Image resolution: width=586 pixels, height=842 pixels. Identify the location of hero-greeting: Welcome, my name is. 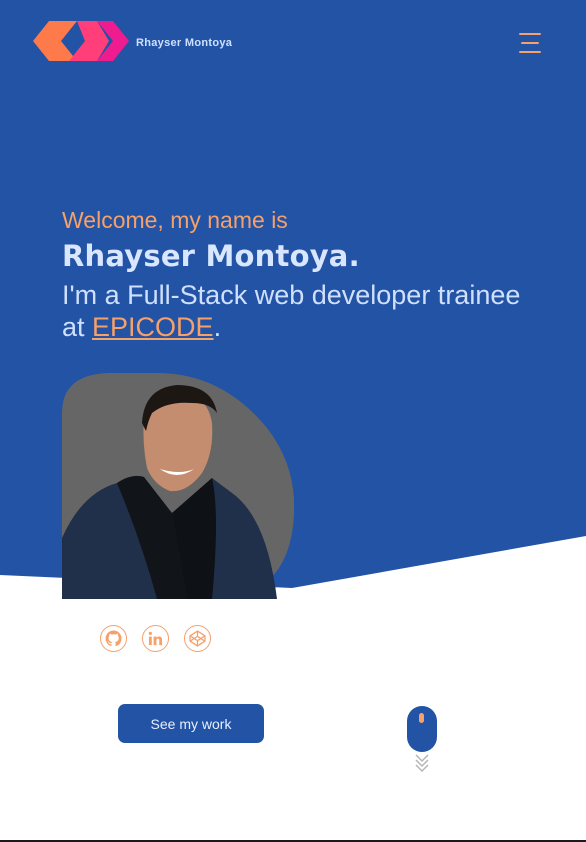
(175, 220).